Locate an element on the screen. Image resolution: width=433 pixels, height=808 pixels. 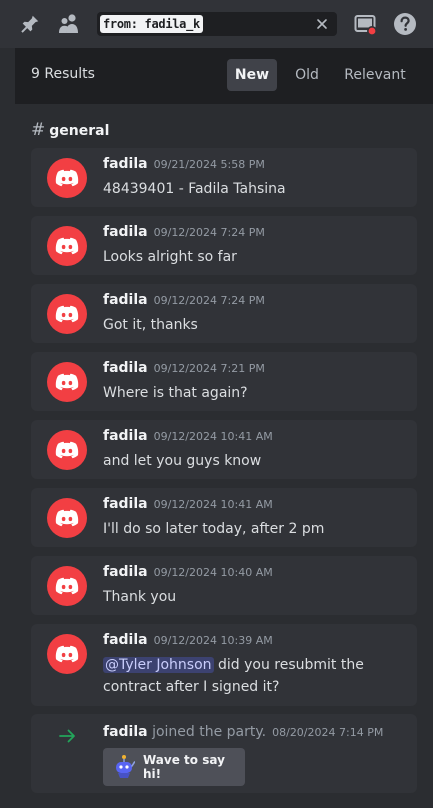
sort-relevant-tab: Relevant is located at coordinates (375, 75).